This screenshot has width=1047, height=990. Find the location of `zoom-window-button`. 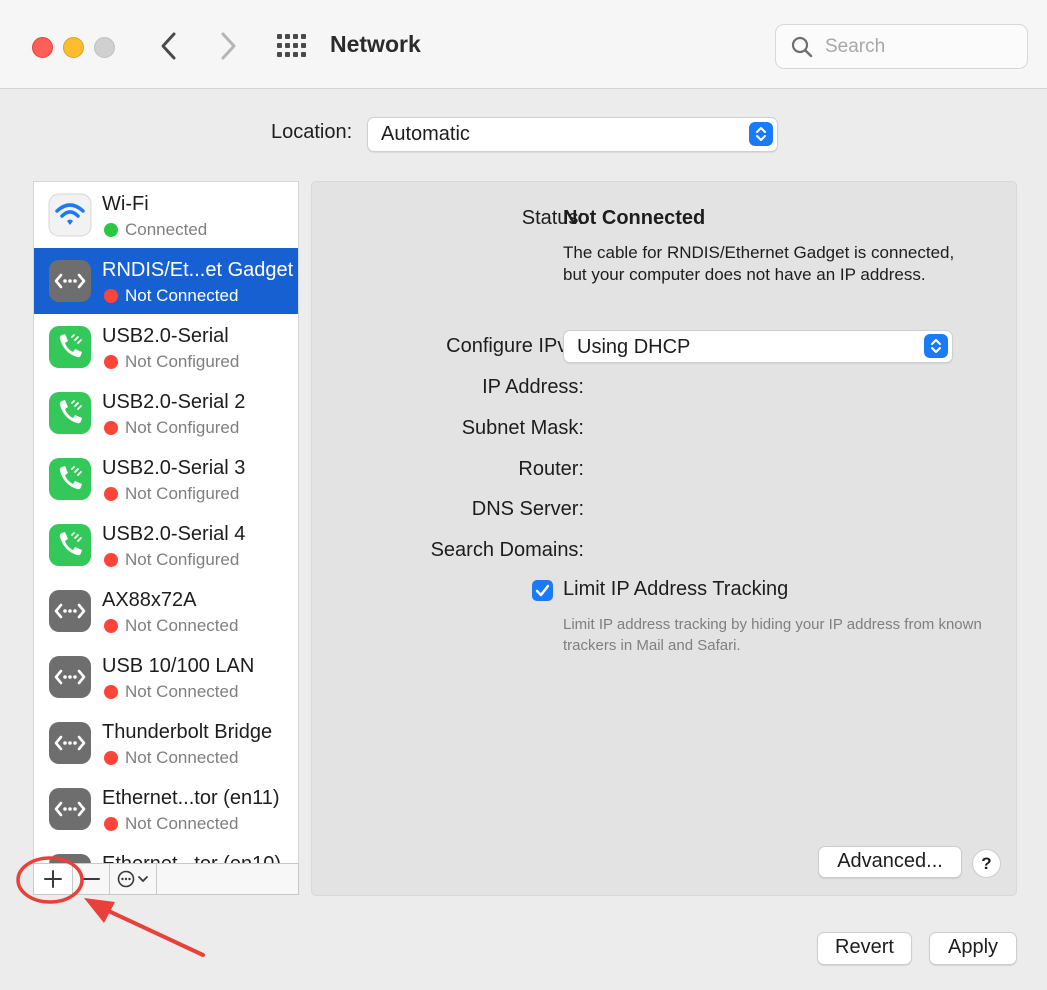

zoom-window-button is located at coordinates (104, 47).